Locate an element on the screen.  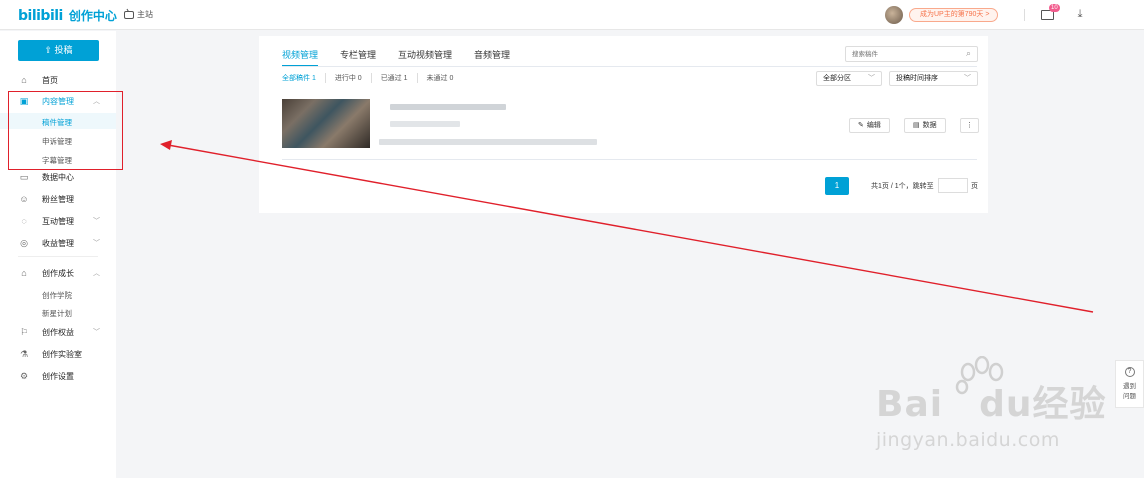
sidebar-item-label: 创作成长 is located at coordinates (58, 273).